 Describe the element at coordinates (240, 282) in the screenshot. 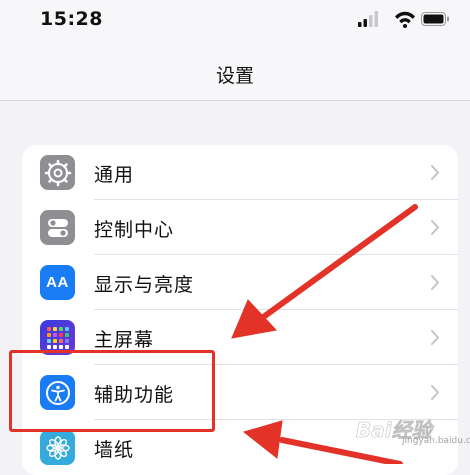

I see `settings-item-display-brightness: AA 显示与亮度` at that location.